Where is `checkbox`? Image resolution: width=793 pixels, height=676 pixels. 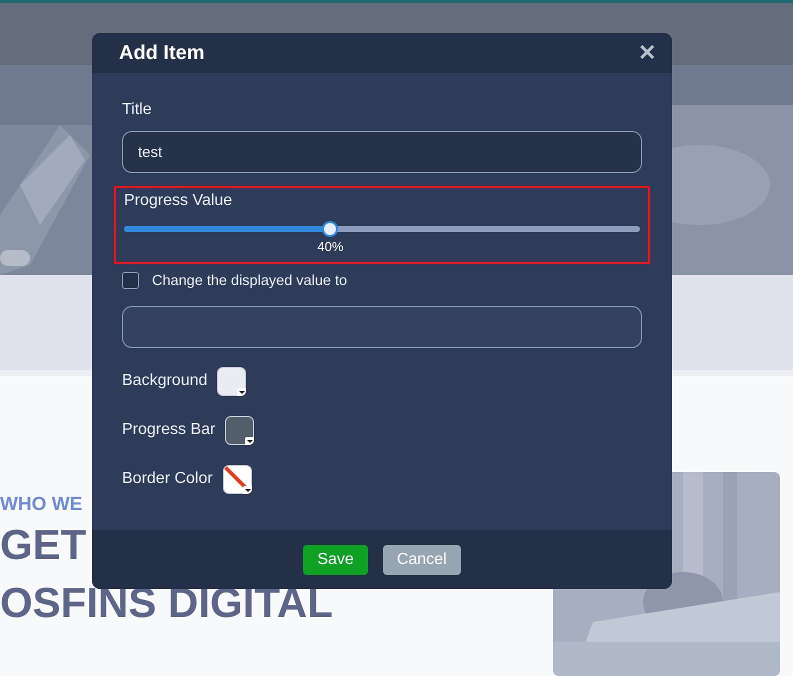 checkbox is located at coordinates (130, 280).